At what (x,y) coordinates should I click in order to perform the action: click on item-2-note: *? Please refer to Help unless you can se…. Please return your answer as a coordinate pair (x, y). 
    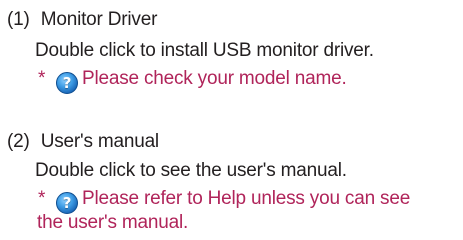
    Looking at the image, I should click on (224, 201).